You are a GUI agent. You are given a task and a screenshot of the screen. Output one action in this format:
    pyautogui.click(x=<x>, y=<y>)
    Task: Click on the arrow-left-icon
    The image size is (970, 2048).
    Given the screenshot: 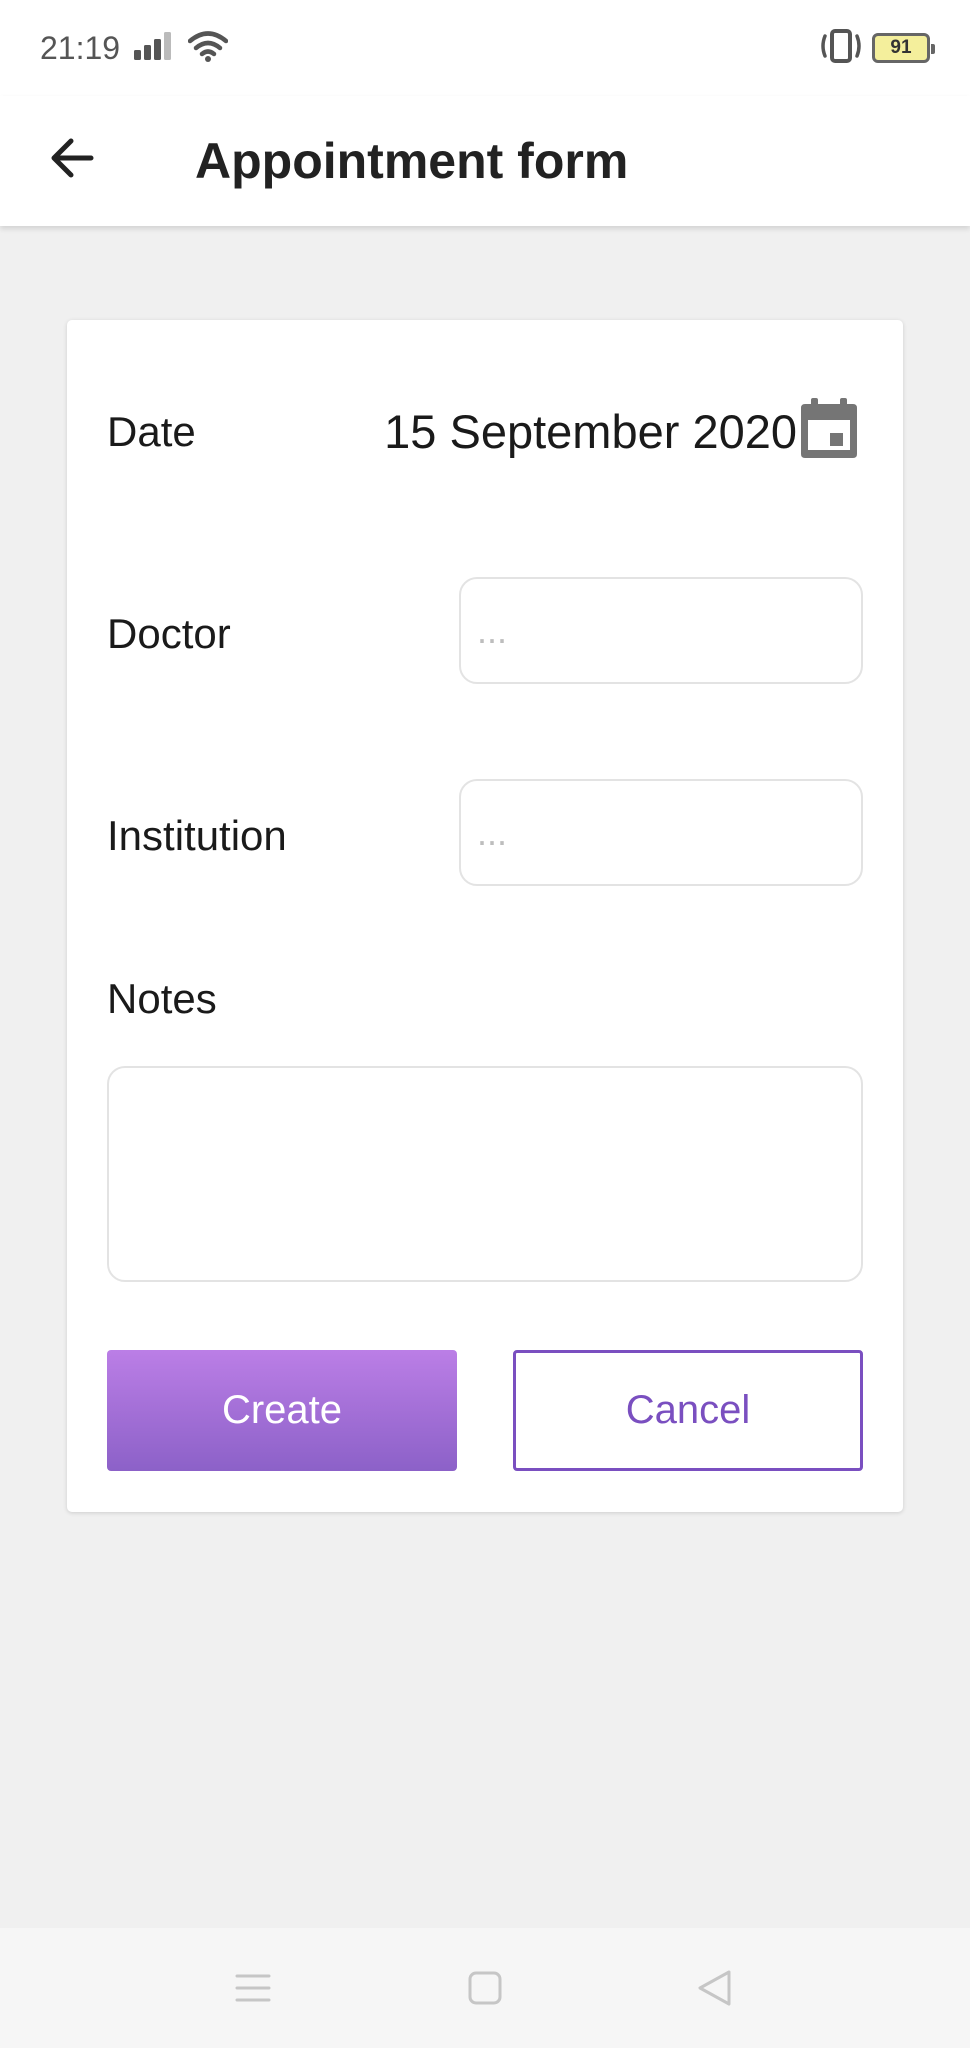 What is the action you would take?
    pyautogui.click(x=72, y=158)
    